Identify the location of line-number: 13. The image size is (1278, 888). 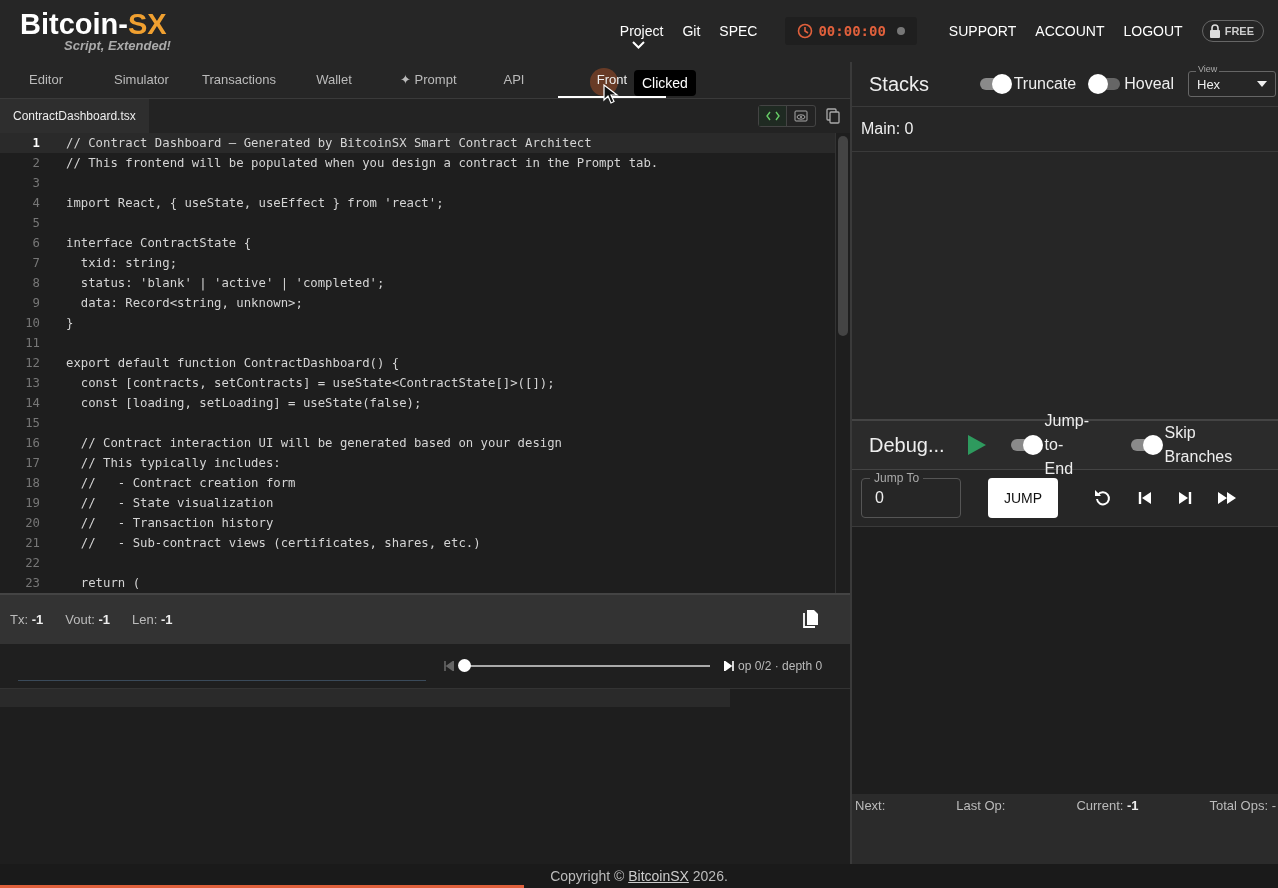
(32, 383).